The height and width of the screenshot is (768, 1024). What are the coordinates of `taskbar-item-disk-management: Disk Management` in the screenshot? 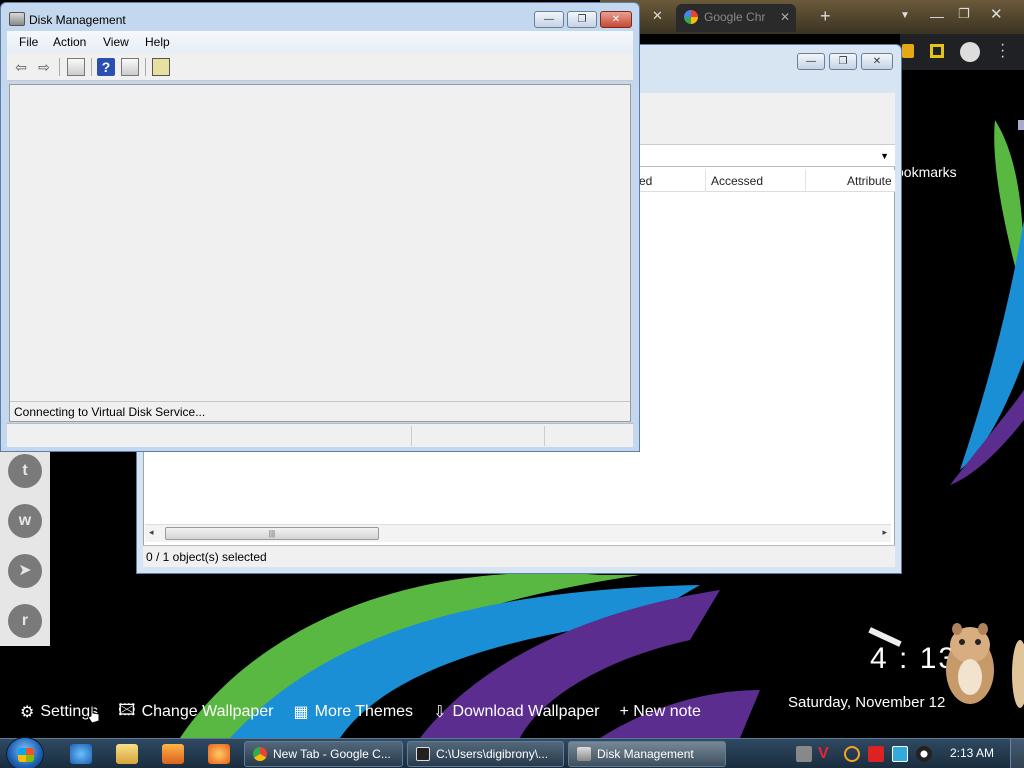 It's located at (647, 754).